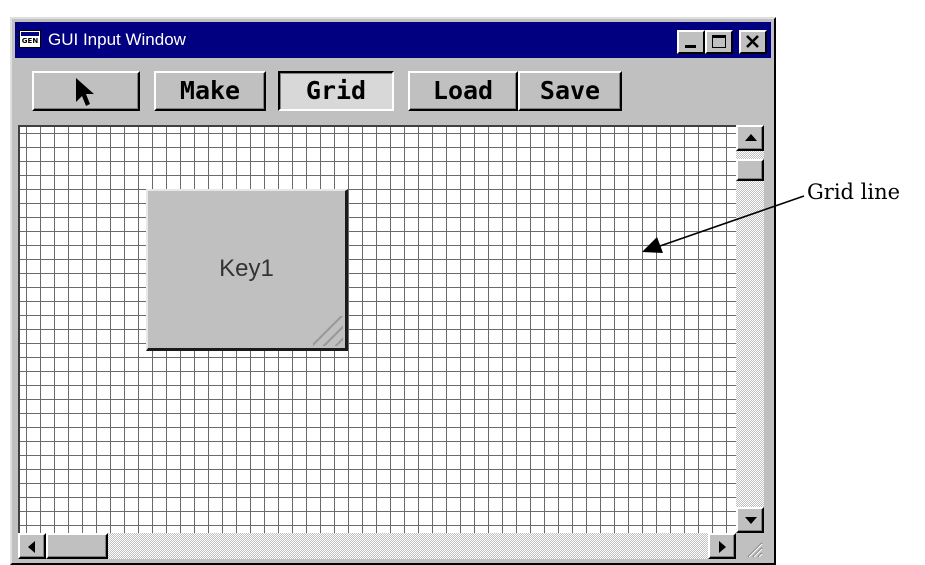 The height and width of the screenshot is (565, 925). I want to click on load-button: Load, so click(463, 91).